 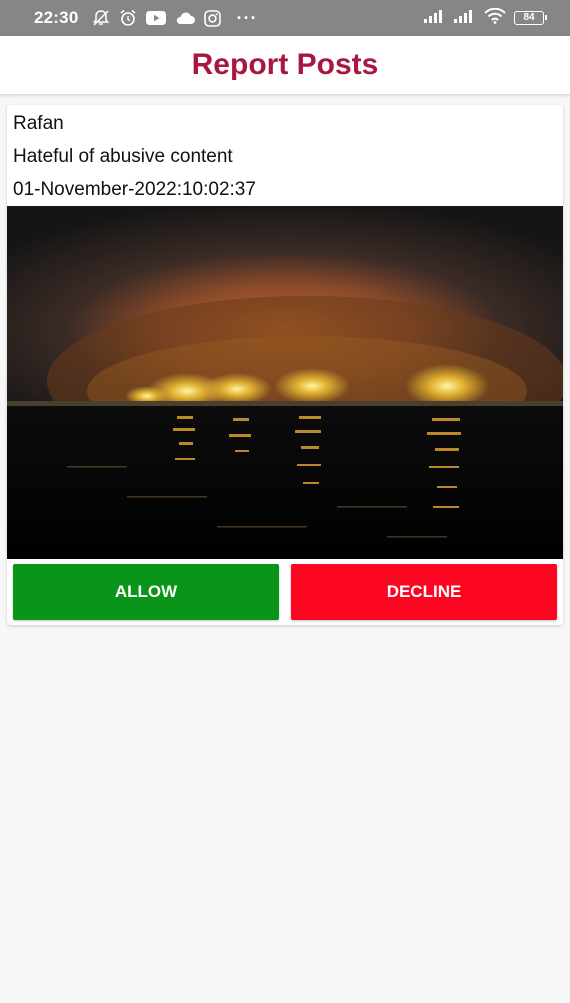 What do you see at coordinates (101, 18) in the screenshot?
I see `notifications-off-icon` at bounding box center [101, 18].